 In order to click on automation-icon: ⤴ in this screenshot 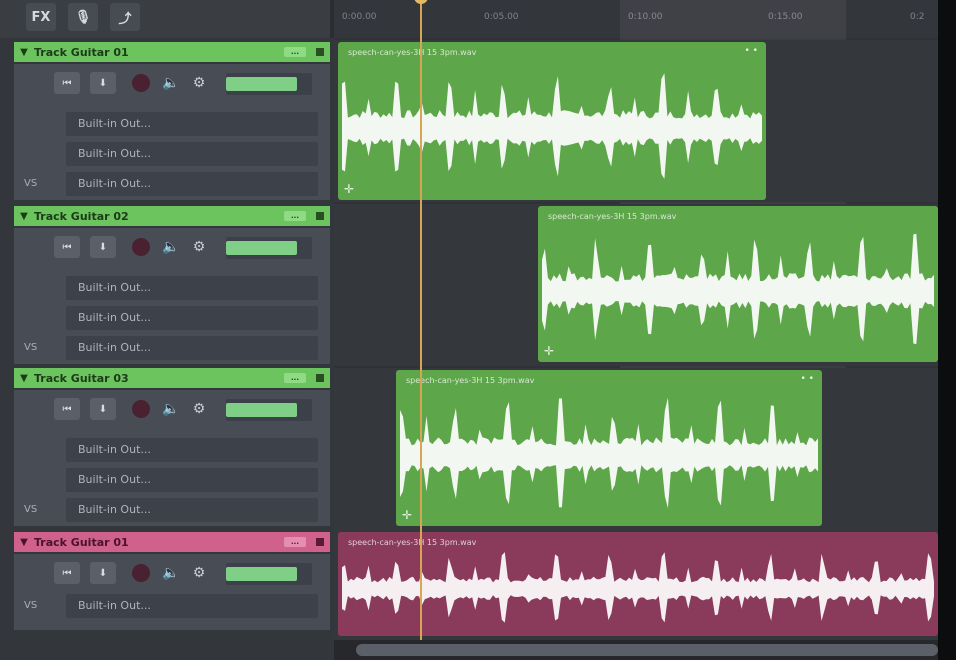, I will do `click(125, 17)`.